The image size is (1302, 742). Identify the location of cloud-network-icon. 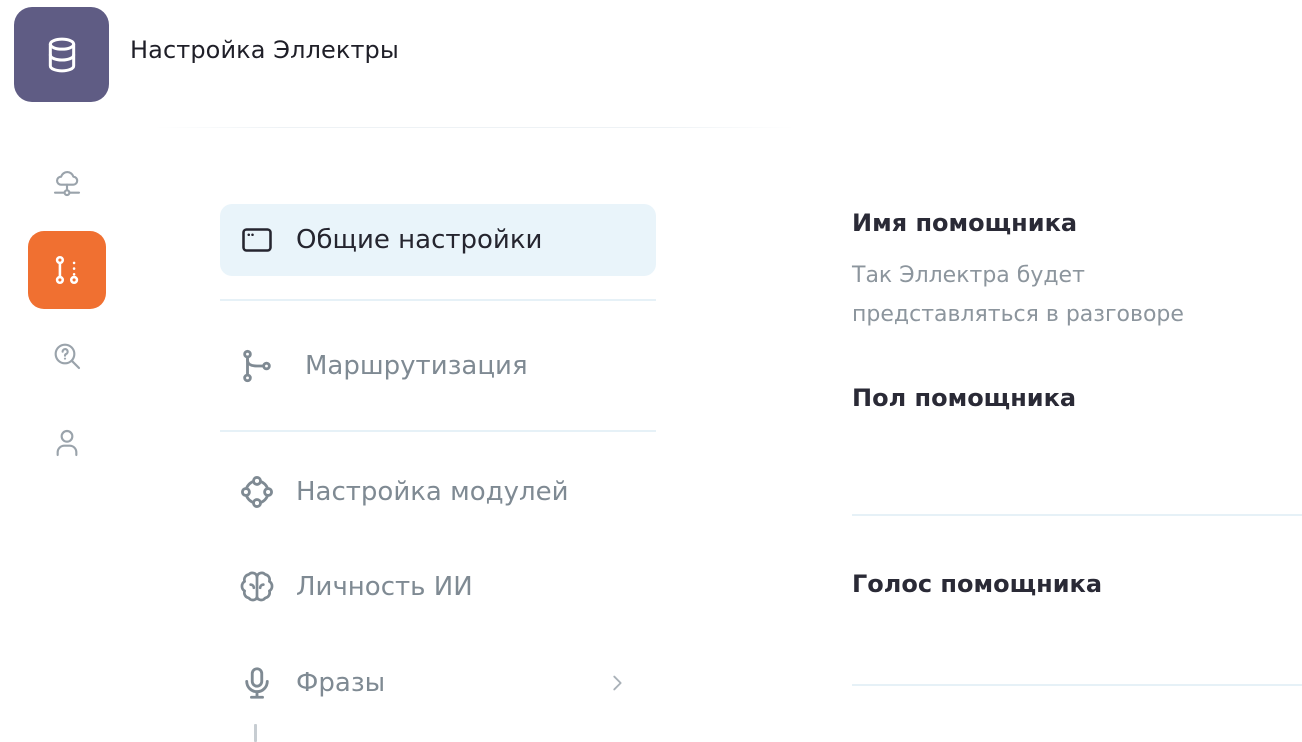
(67, 184).